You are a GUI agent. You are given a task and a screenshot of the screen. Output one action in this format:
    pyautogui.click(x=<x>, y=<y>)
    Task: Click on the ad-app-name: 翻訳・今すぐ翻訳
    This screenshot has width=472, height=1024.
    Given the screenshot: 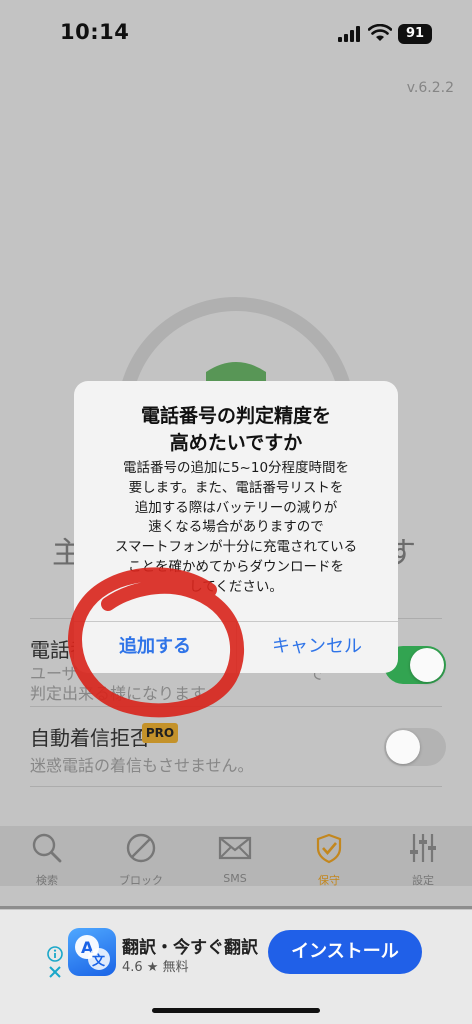 What is the action you would take?
    pyautogui.click(x=190, y=945)
    